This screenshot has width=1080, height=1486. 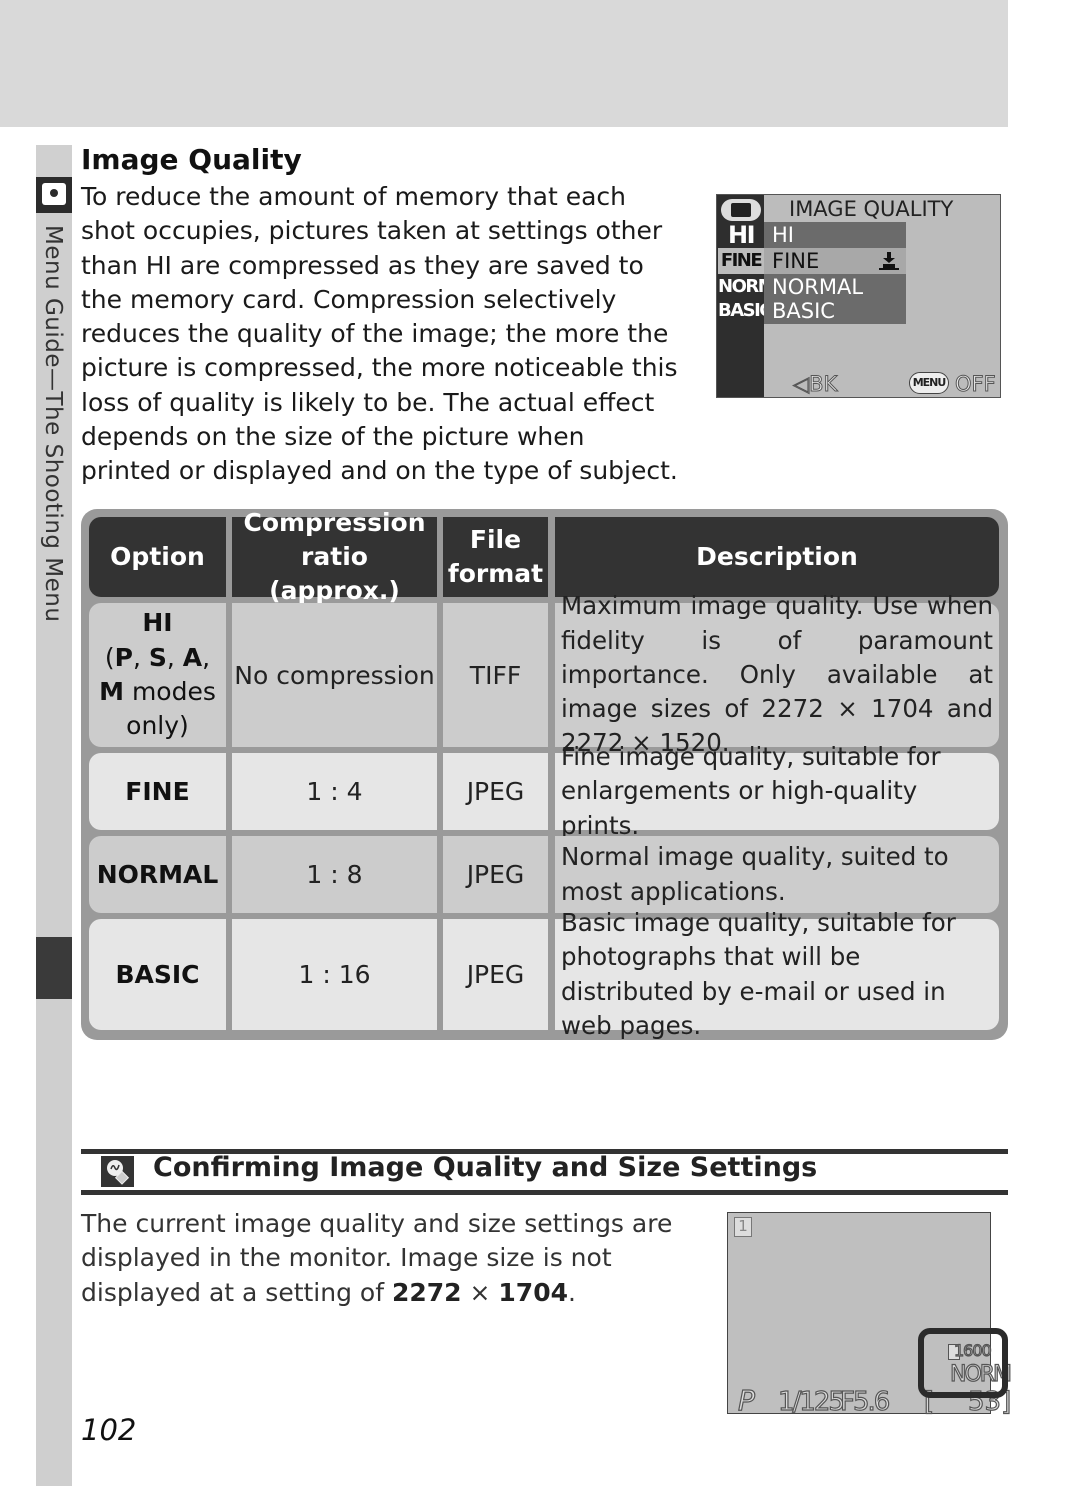 What do you see at coordinates (53, 424) in the screenshot?
I see `side-tab-label: Menu Guide—The Shooting Menu` at bounding box center [53, 424].